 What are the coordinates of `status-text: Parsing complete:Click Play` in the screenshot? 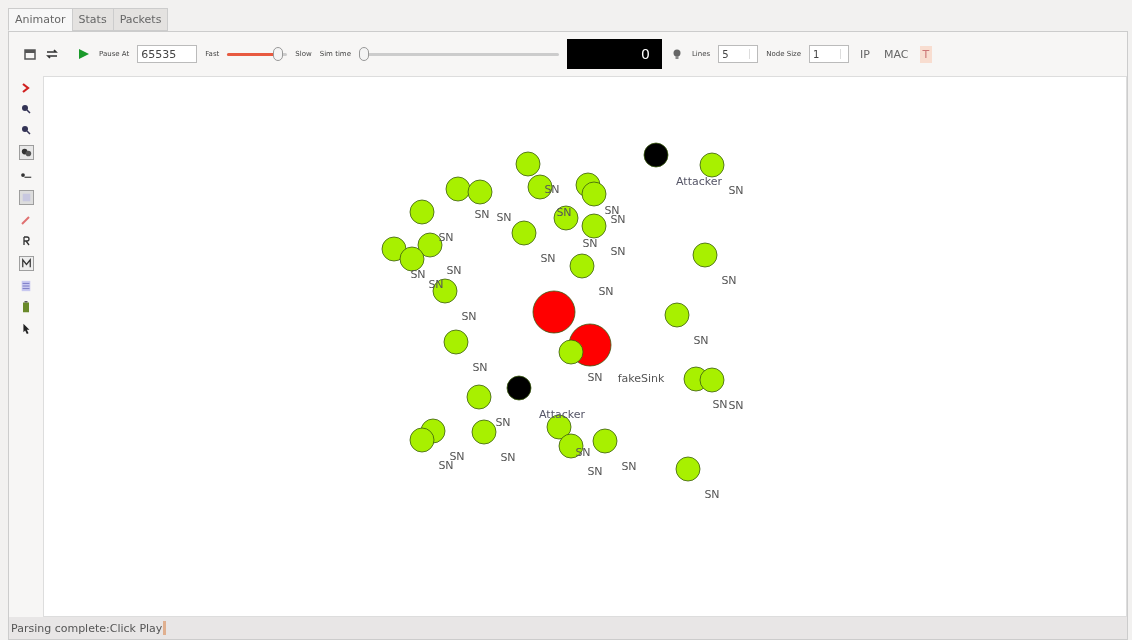 It's located at (87, 628).